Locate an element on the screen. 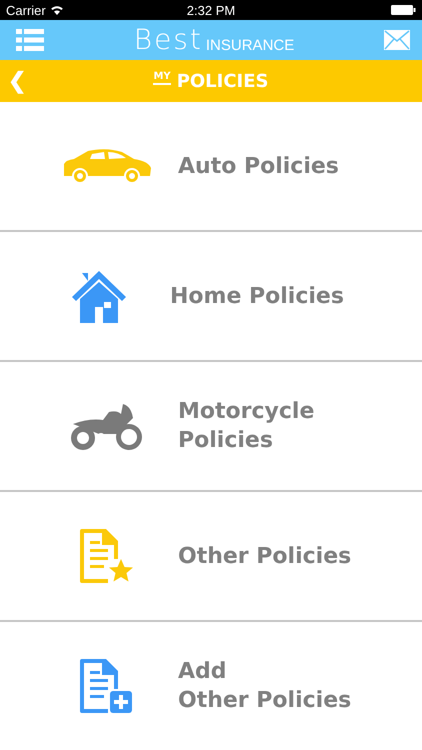 The width and height of the screenshot is (422, 750). battery-icon is located at coordinates (403, 10).